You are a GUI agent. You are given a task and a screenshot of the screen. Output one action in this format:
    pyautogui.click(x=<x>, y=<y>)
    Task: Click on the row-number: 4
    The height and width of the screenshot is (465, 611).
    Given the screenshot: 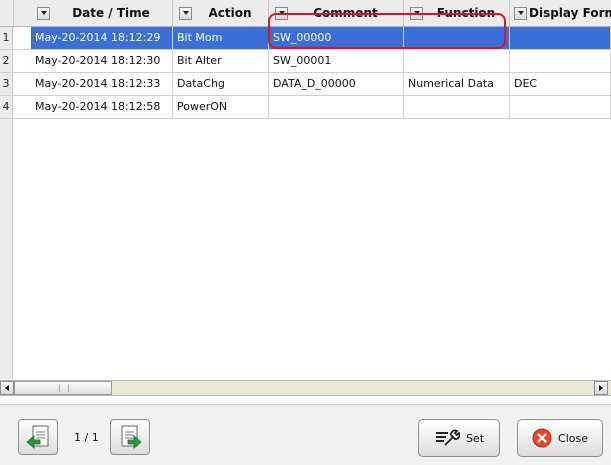 What is the action you would take?
    pyautogui.click(x=6, y=107)
    